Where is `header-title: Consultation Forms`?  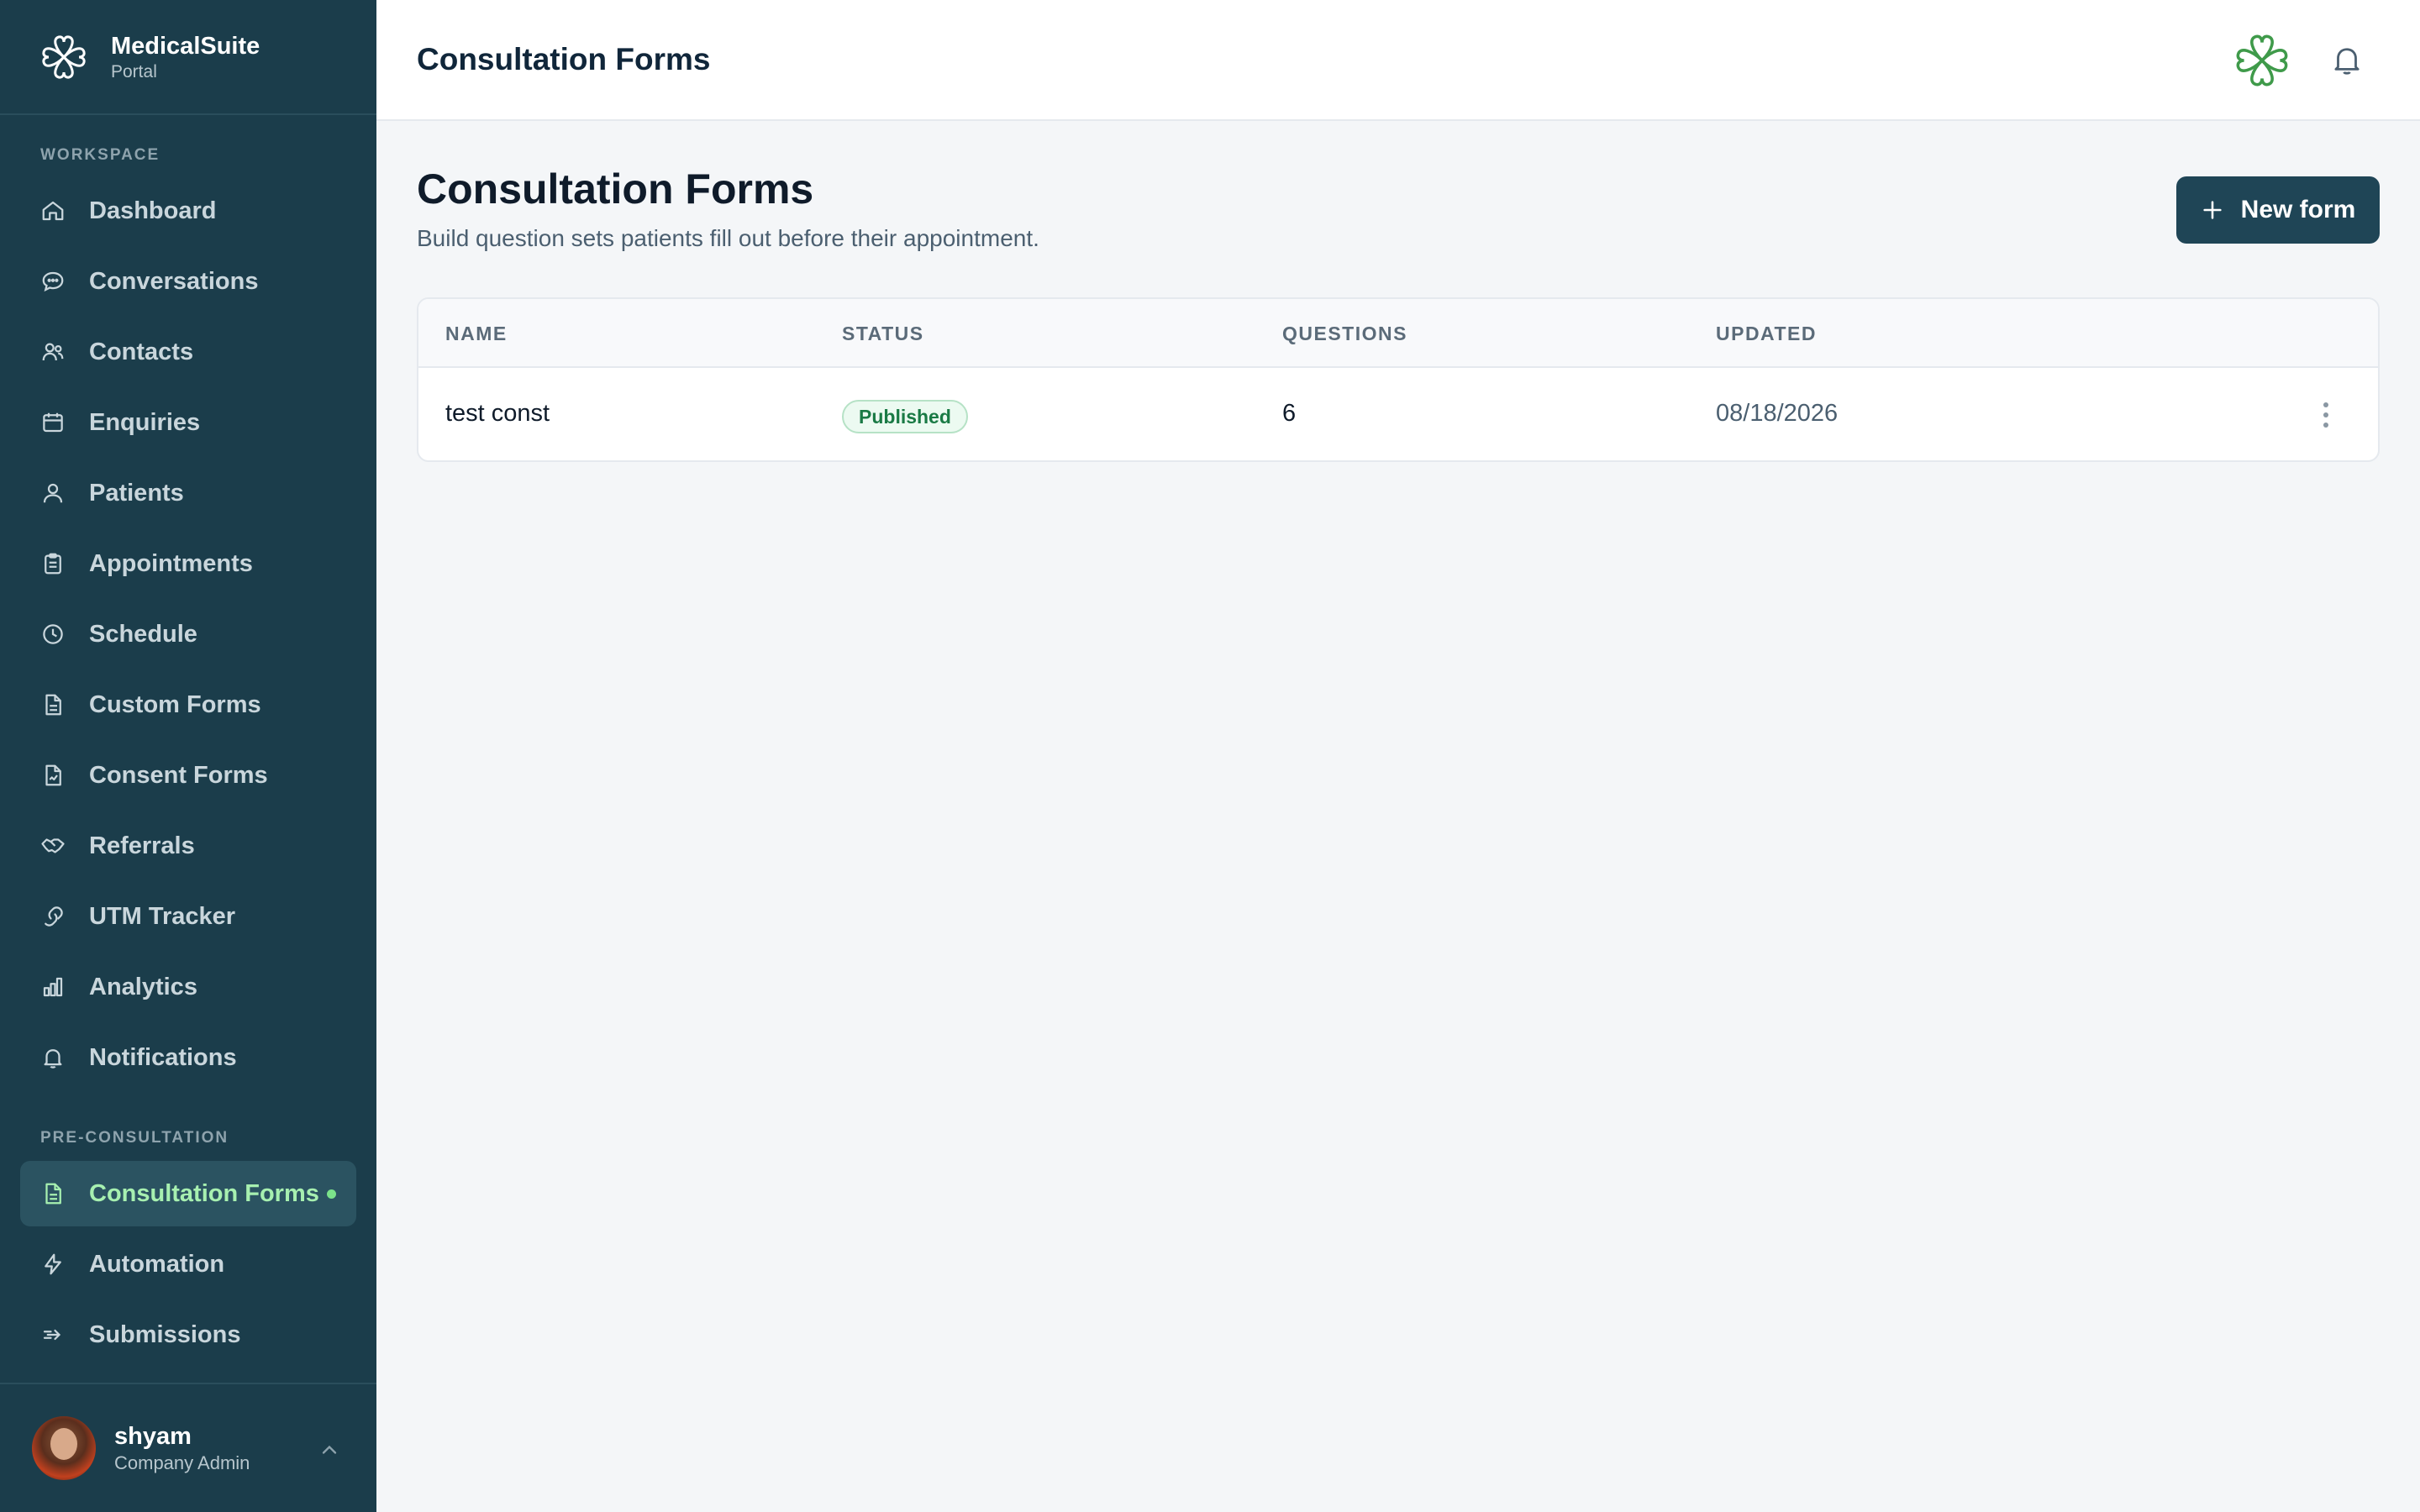 header-title: Consultation Forms is located at coordinates (564, 59).